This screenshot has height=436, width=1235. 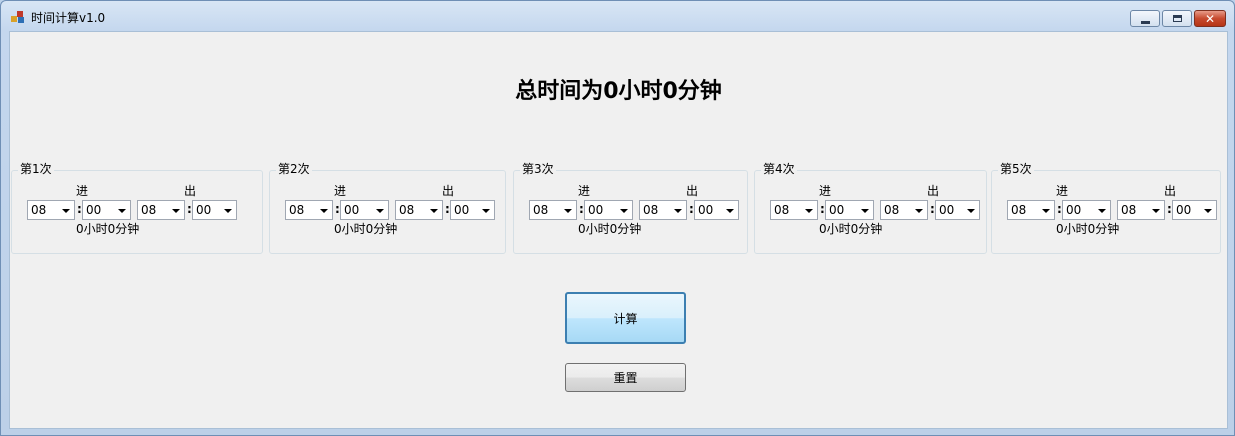 I want to click on reset-button: 重置, so click(x=625, y=377).